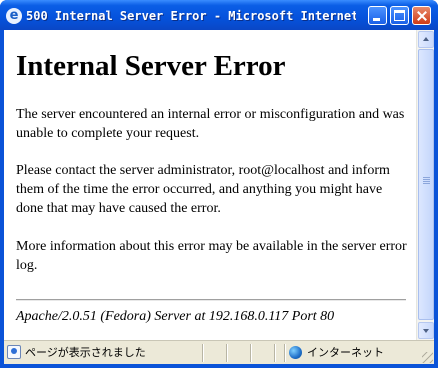 The width and height of the screenshot is (438, 368). Describe the element at coordinates (421, 15) in the screenshot. I see `close-button` at that location.